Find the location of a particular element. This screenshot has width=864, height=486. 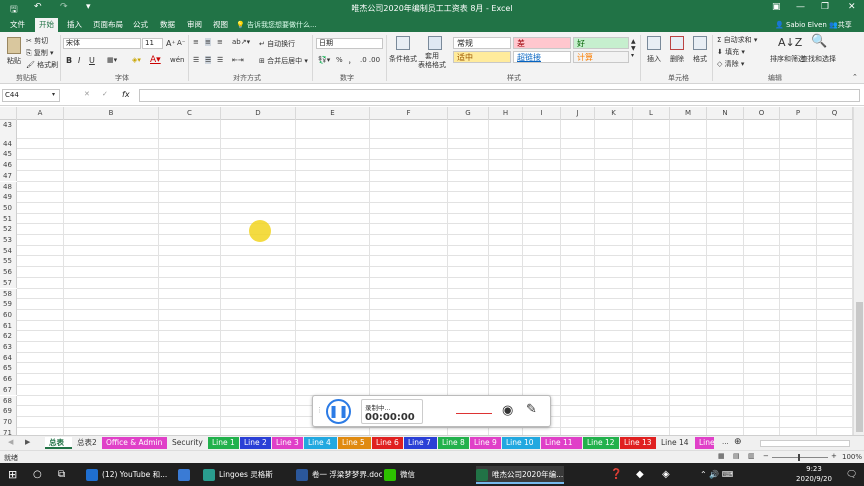

taskbar-app: 微信 is located at coordinates (428, 475).